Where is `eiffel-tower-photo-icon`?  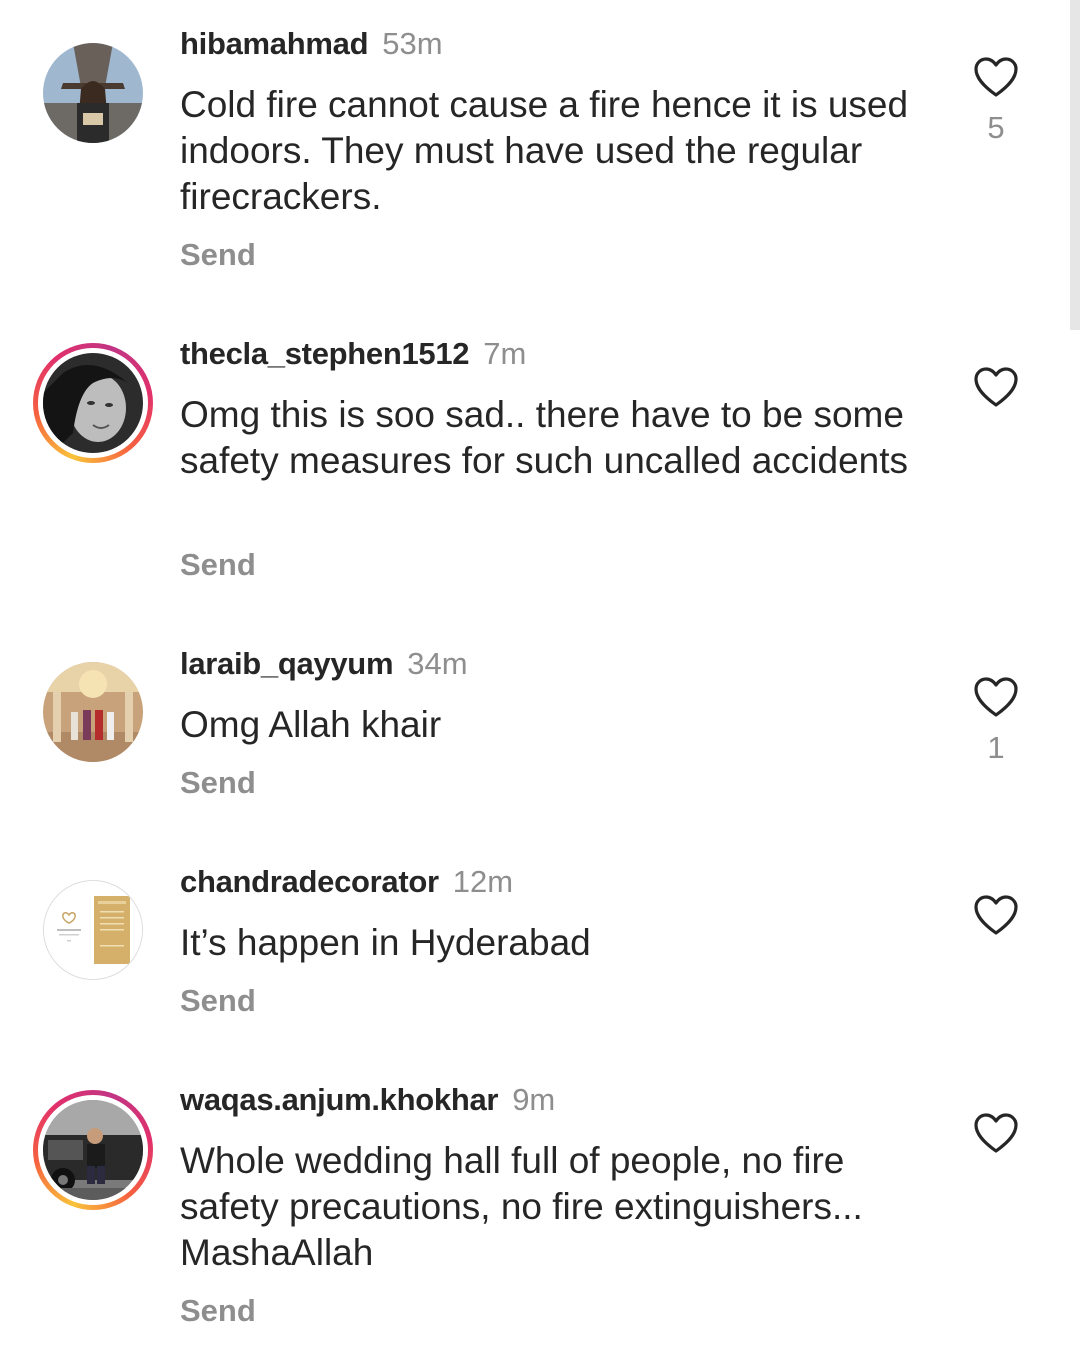
eiffel-tower-photo-icon is located at coordinates (93, 93).